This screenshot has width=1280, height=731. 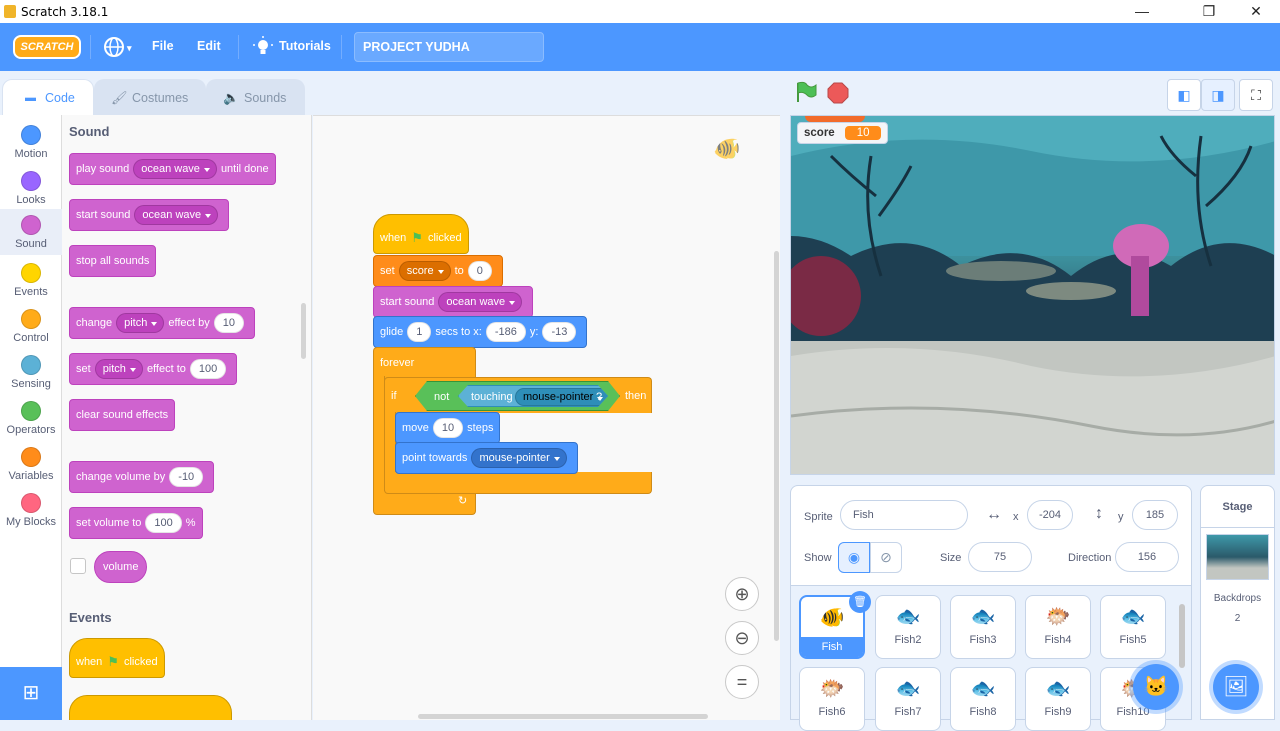 I want to click on sprite-tile-fish5: 🐟 Fish5, so click(x=1133, y=627).